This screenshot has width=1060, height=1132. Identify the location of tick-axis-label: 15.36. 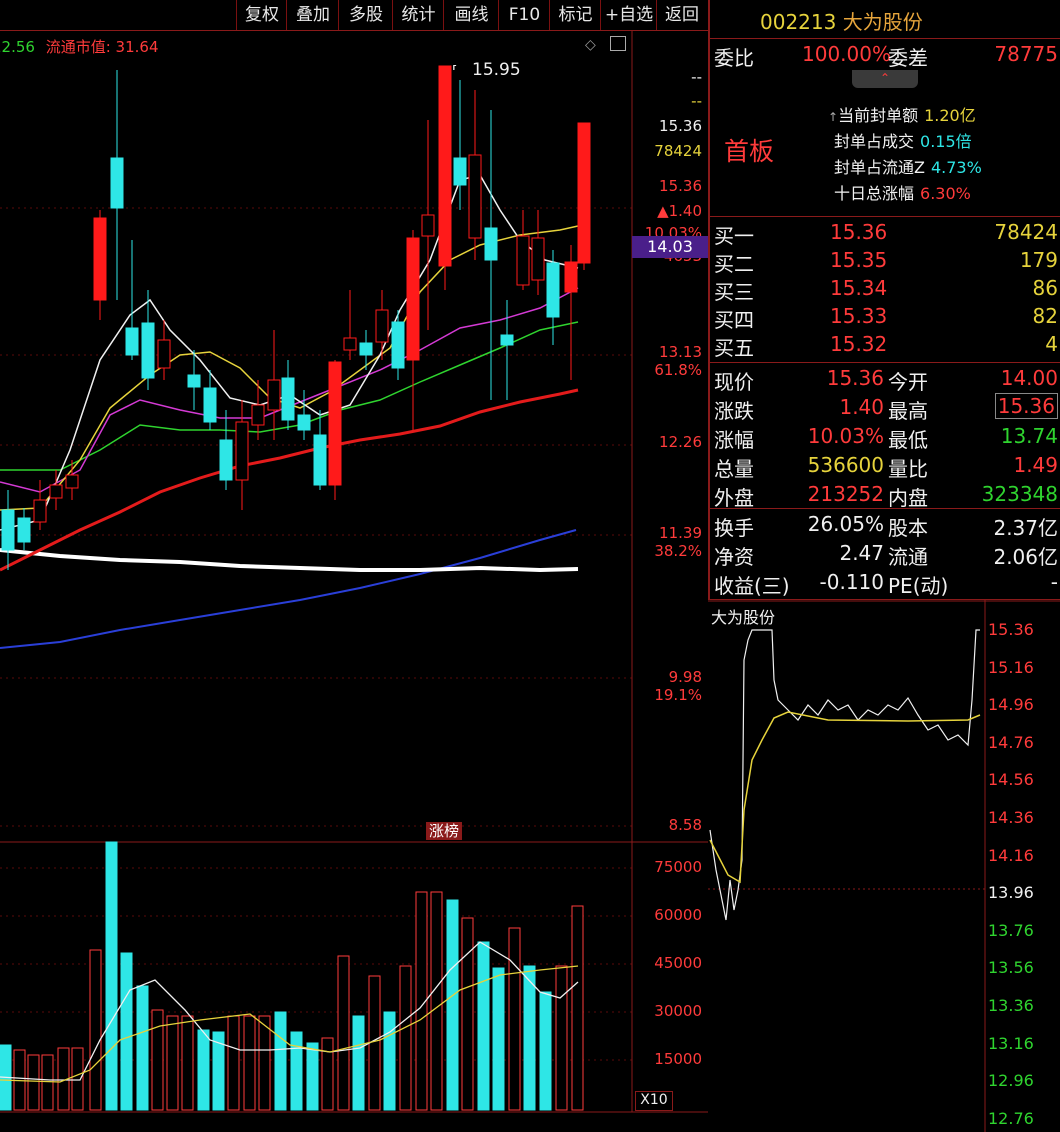
(1011, 629).